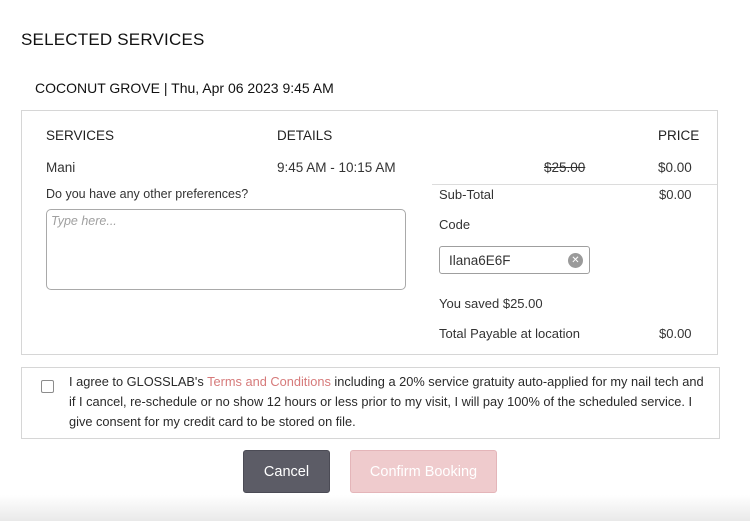 The height and width of the screenshot is (521, 750). I want to click on summary-divider, so click(574, 184).